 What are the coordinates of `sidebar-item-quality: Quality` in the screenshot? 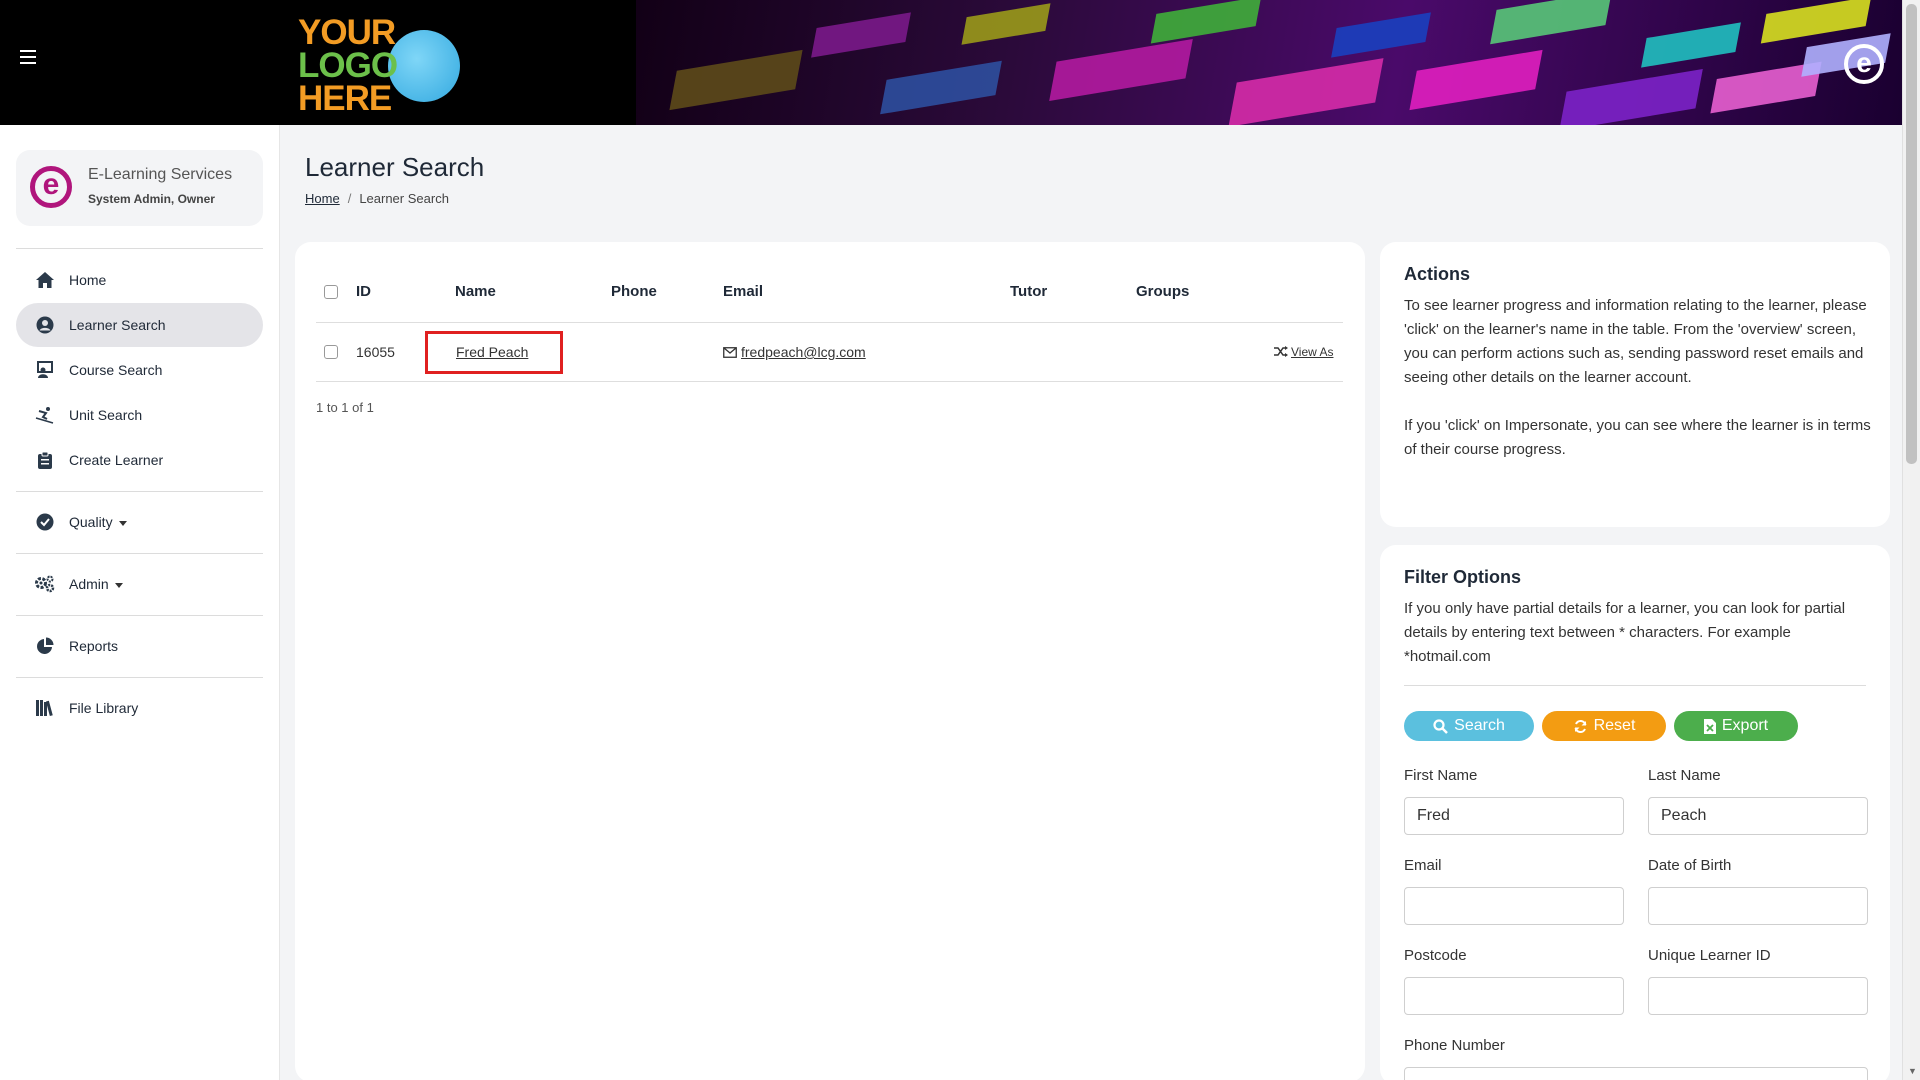 It's located at (139, 522).